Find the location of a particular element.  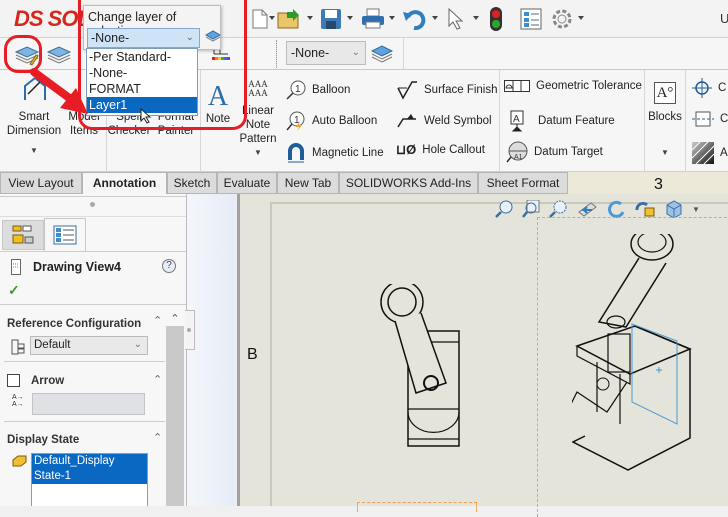

select-icon is located at coordinates (456, 19).